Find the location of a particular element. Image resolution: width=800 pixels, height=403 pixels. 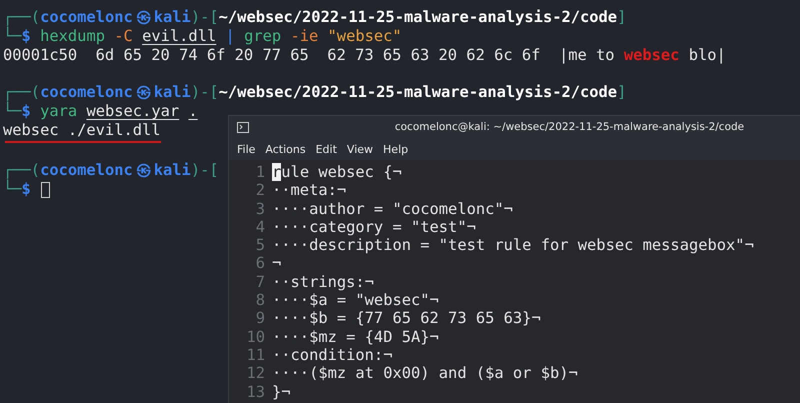

command-token: hexdump is located at coordinates (72, 36).